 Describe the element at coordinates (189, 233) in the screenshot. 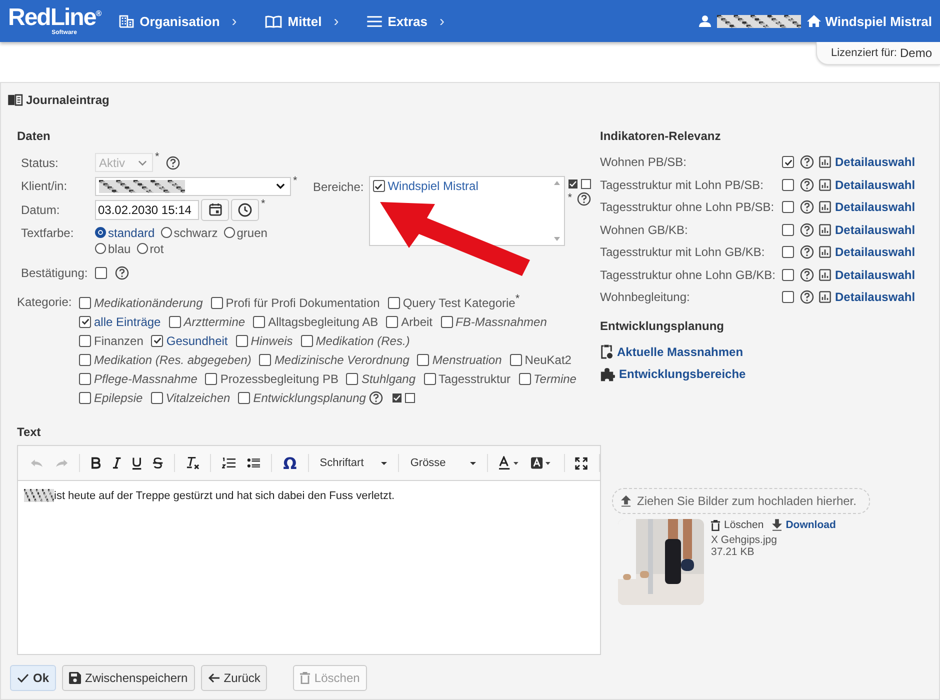

I see `radio-option: schwarz` at that location.